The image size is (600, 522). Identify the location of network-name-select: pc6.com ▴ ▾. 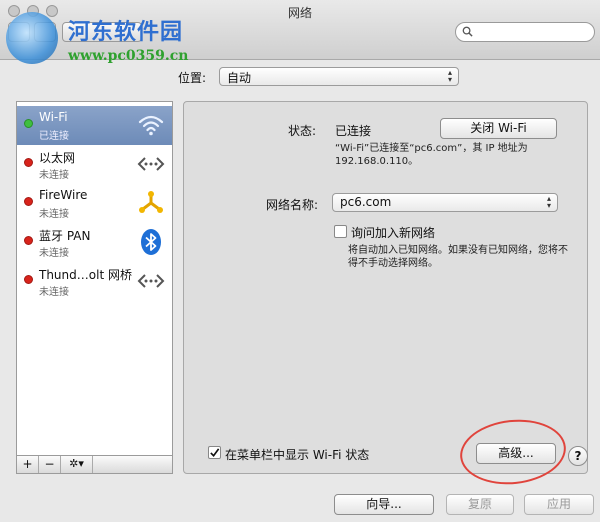
(445, 202).